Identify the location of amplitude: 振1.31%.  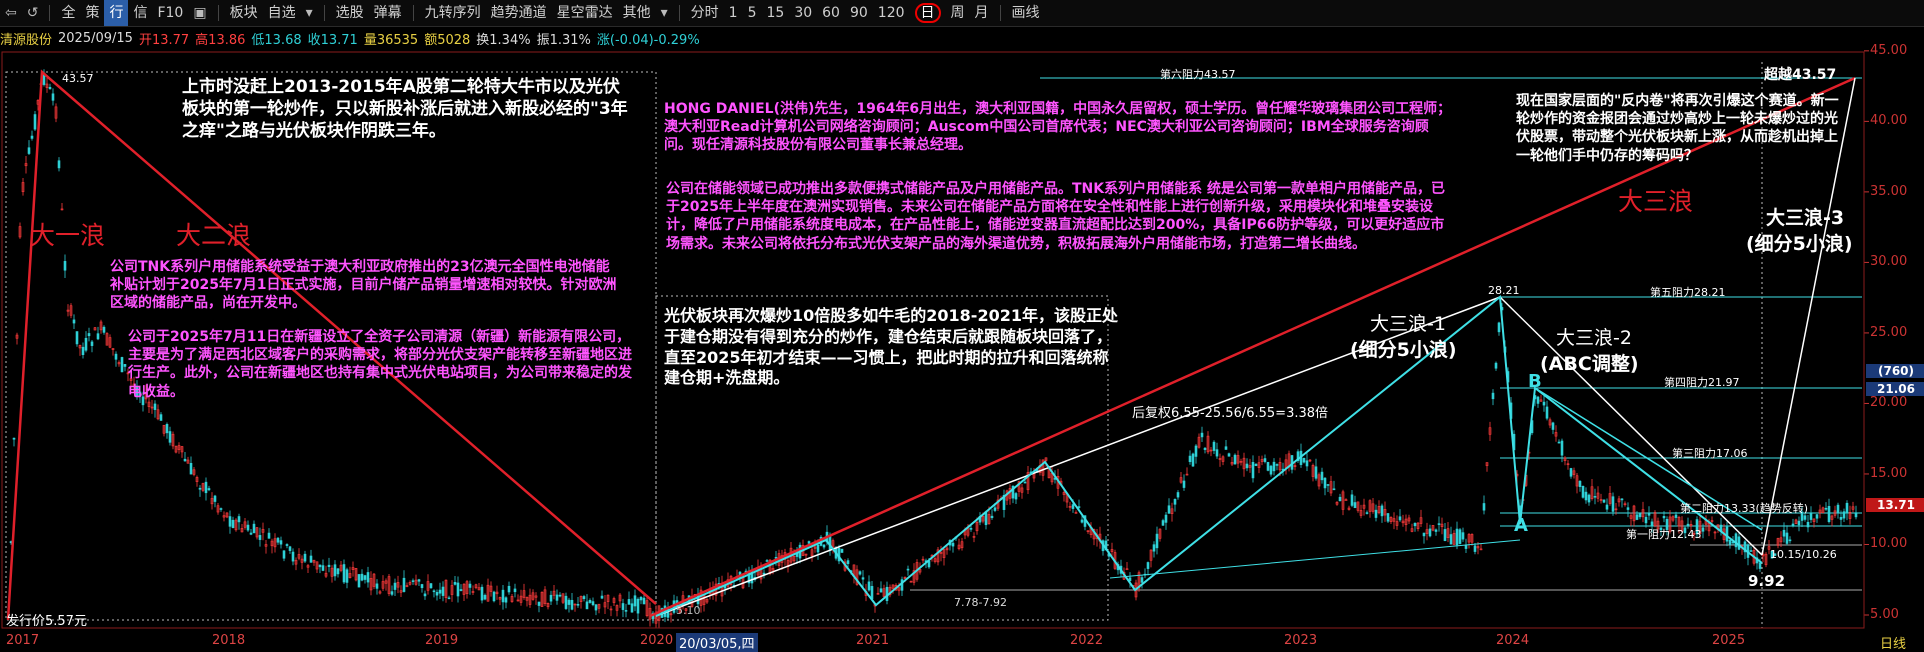
(563, 40).